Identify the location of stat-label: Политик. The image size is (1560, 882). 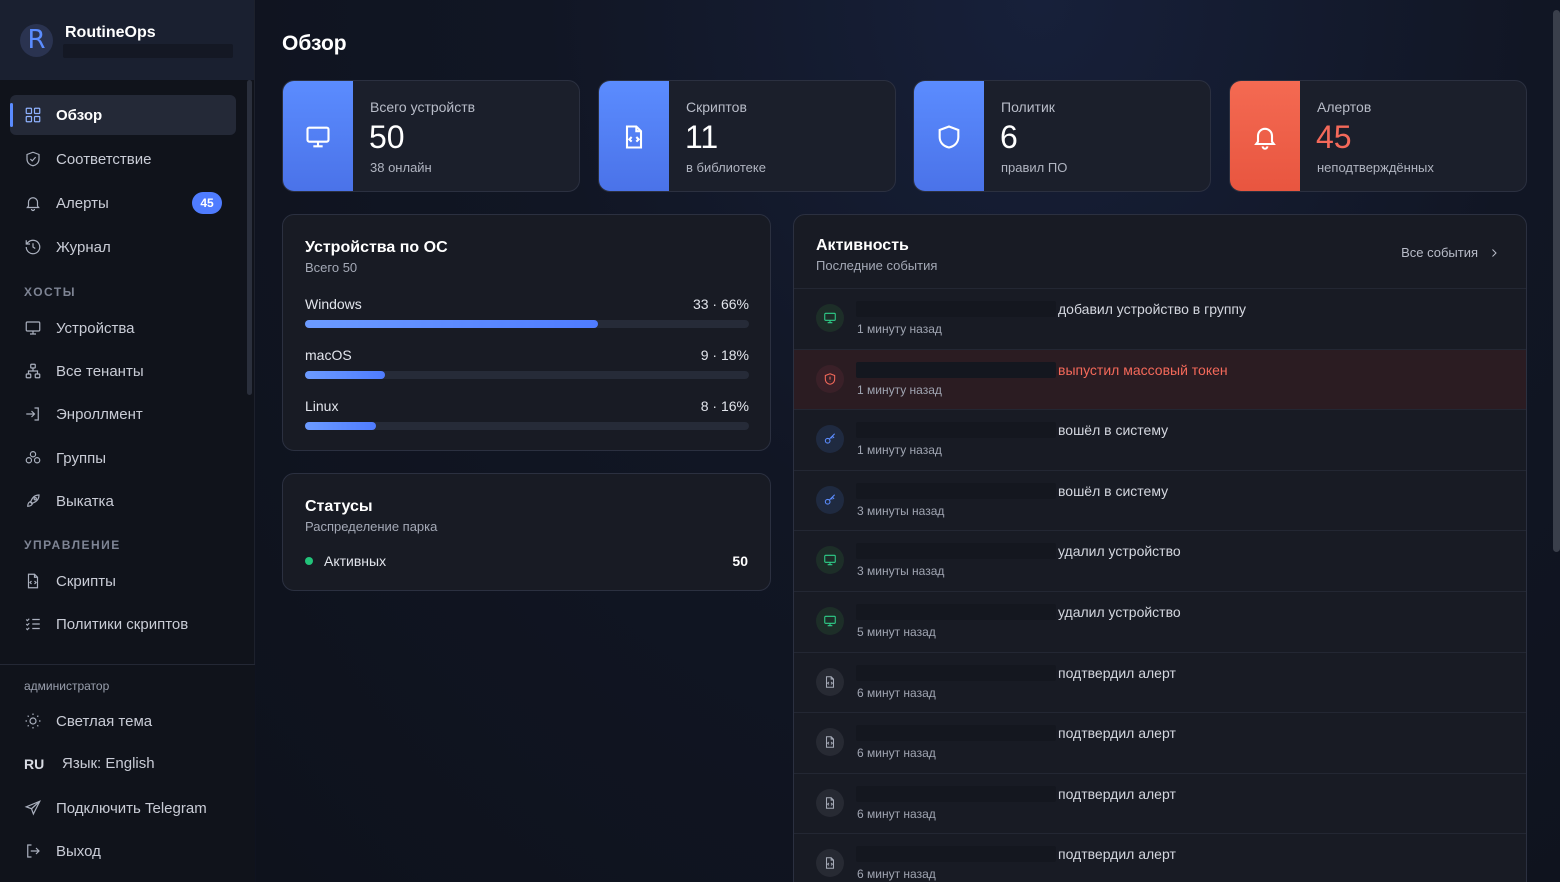
(1028, 107).